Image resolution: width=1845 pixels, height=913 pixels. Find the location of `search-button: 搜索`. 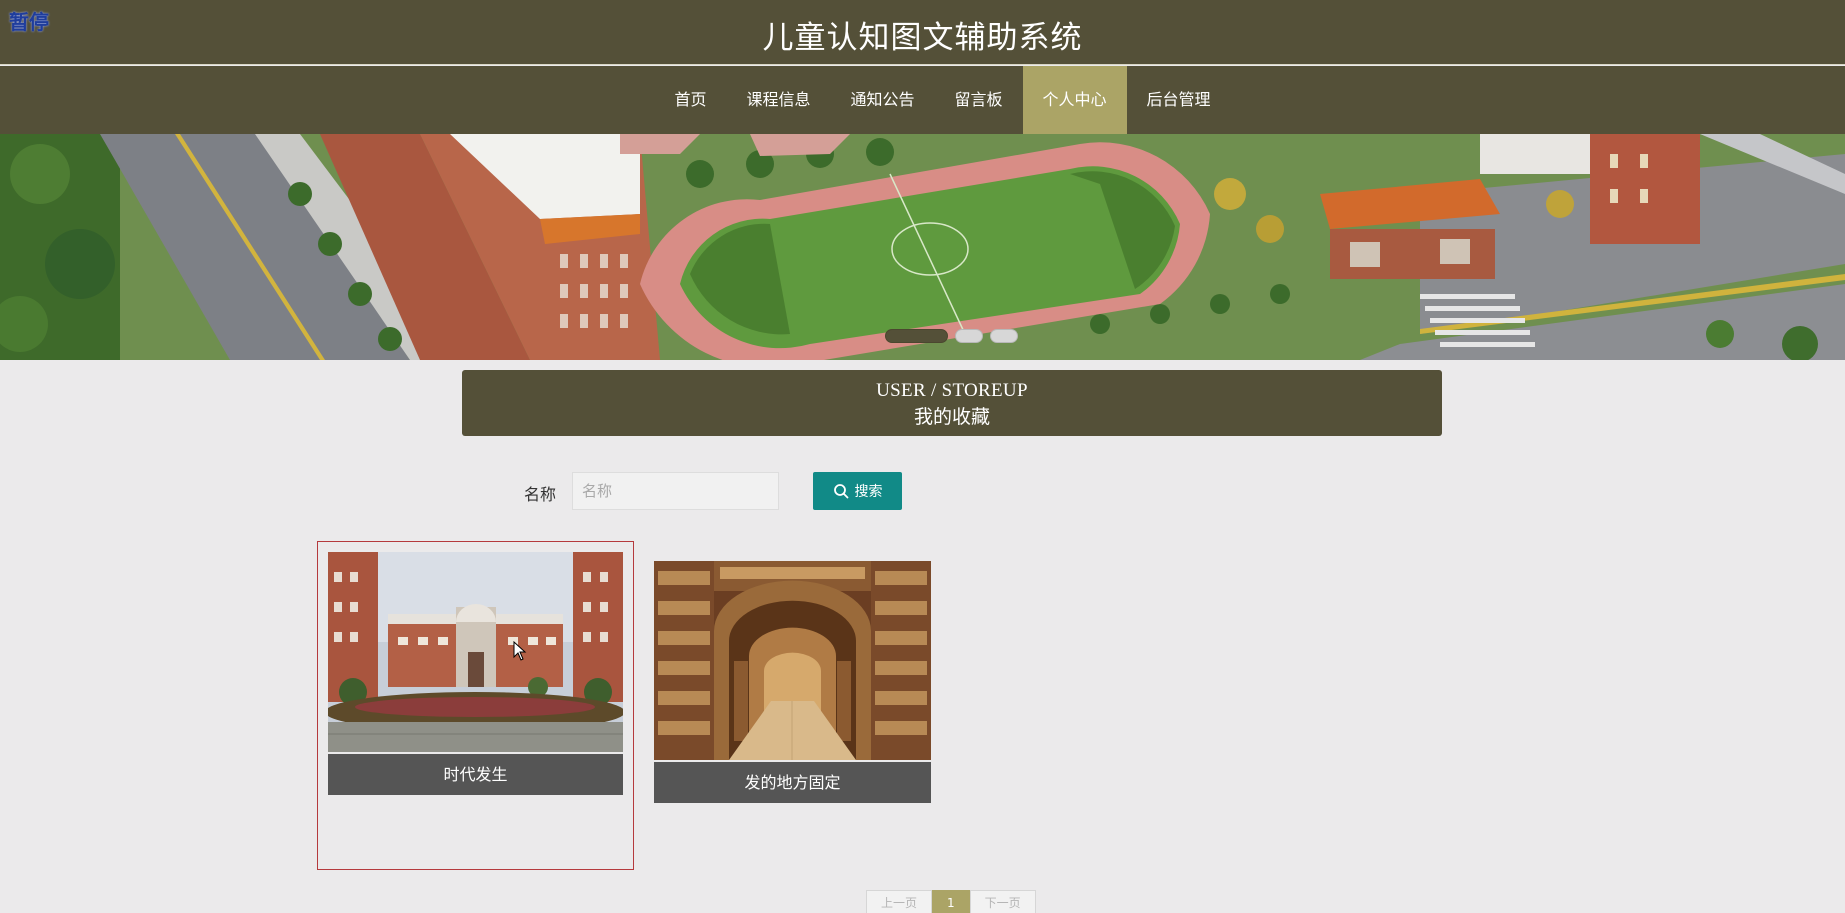

search-button: 搜索 is located at coordinates (857, 491).